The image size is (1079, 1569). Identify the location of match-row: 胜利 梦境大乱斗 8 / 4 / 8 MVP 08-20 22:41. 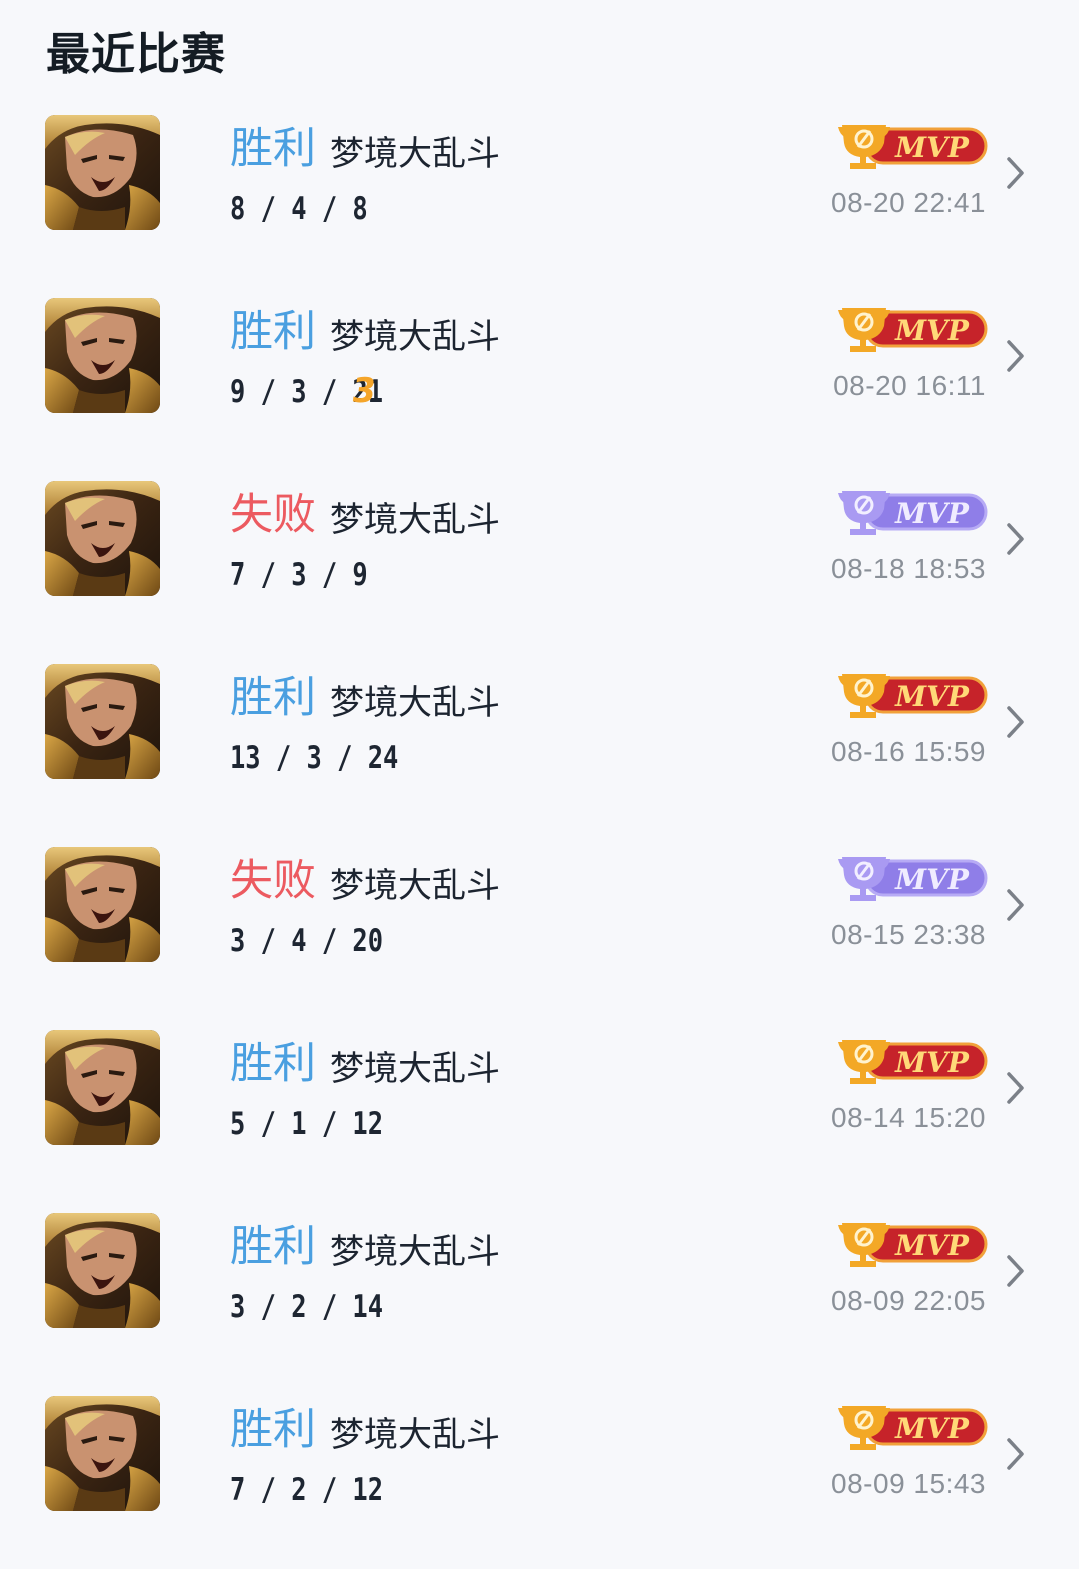
(539, 196).